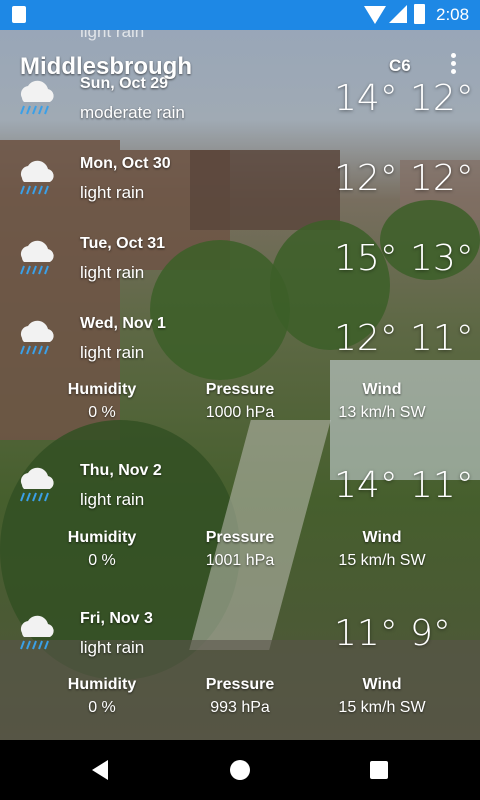 This screenshot has width=480, height=800. What do you see at coordinates (100, 770) in the screenshot?
I see `back-icon` at bounding box center [100, 770].